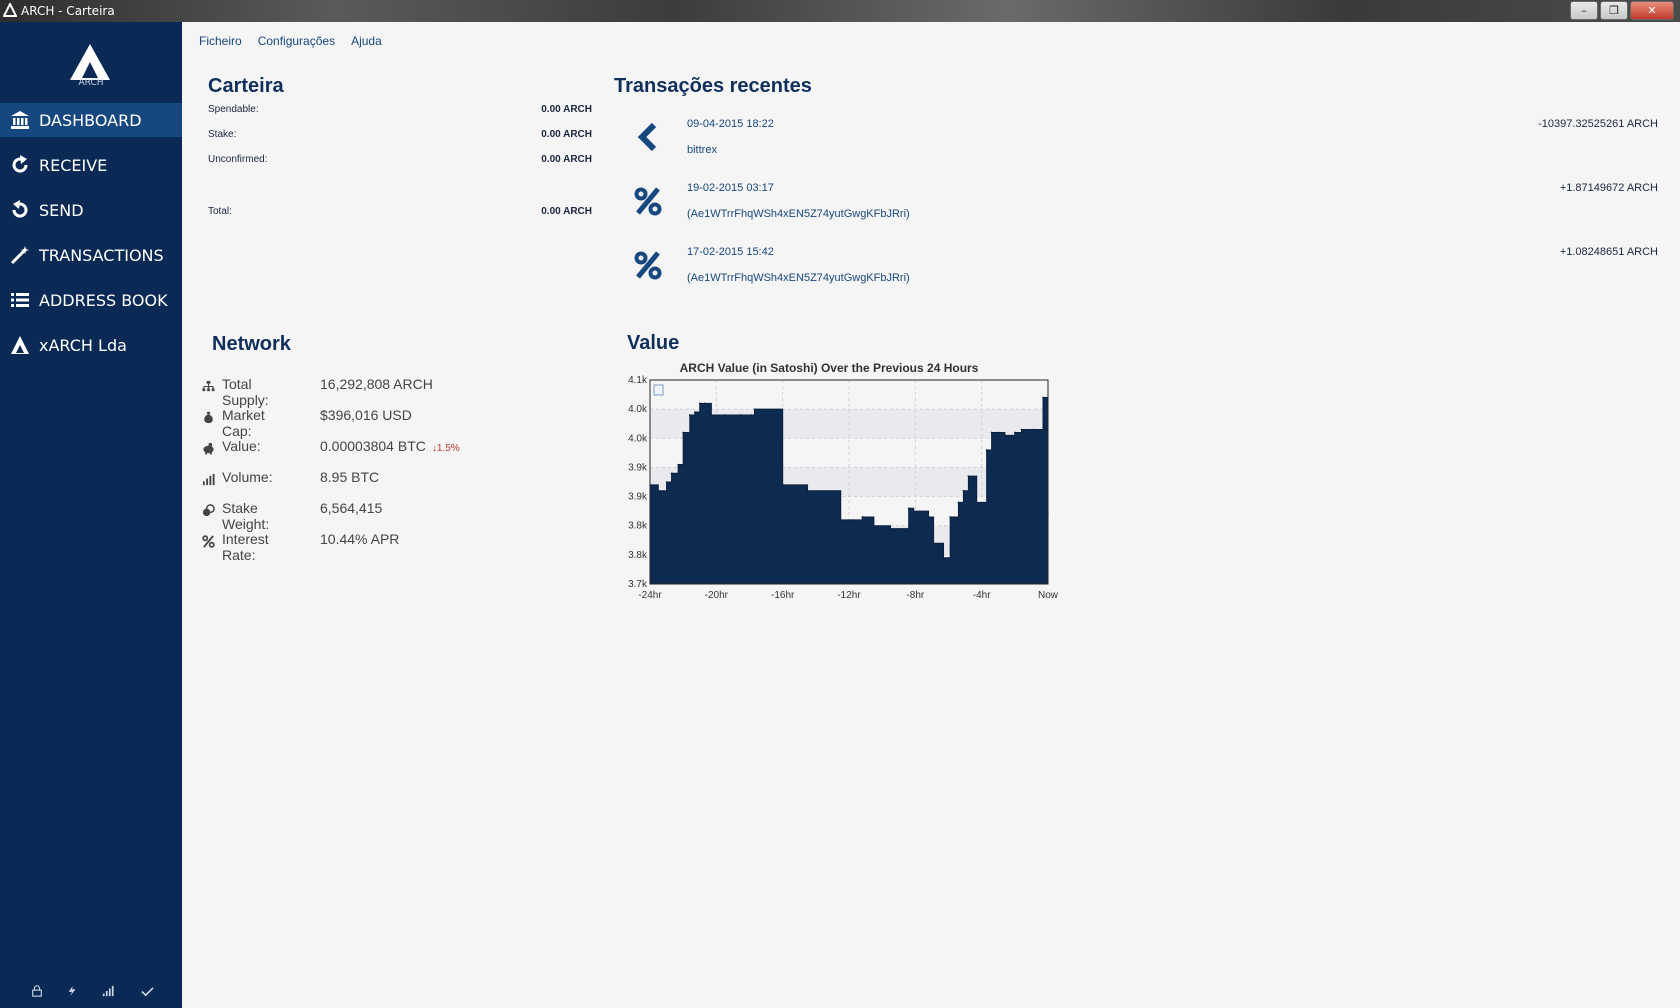 The height and width of the screenshot is (1008, 1680). Describe the element at coordinates (350, 477) in the screenshot. I see `volume-value: 8.95 BTC` at that location.